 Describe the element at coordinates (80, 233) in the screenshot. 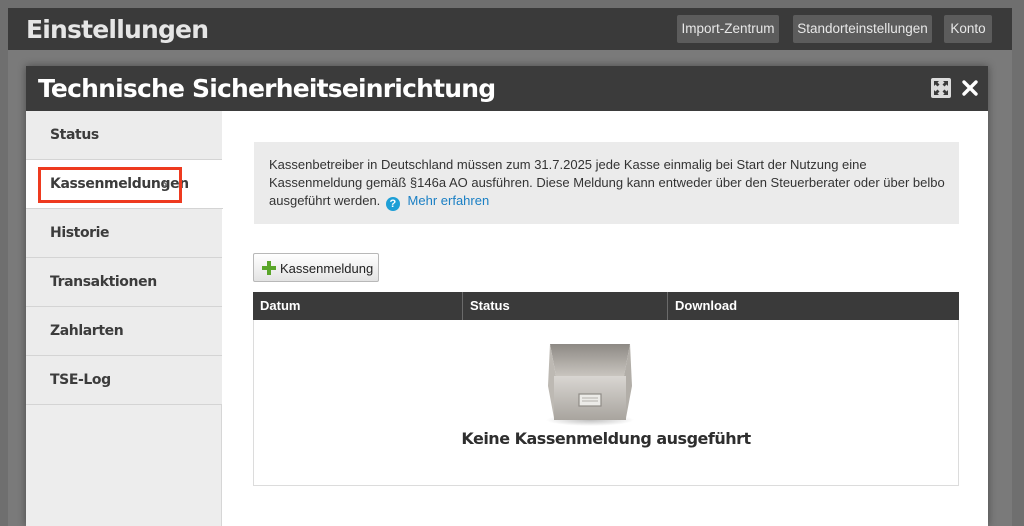

I see `sidebar-item-label: Historie` at that location.